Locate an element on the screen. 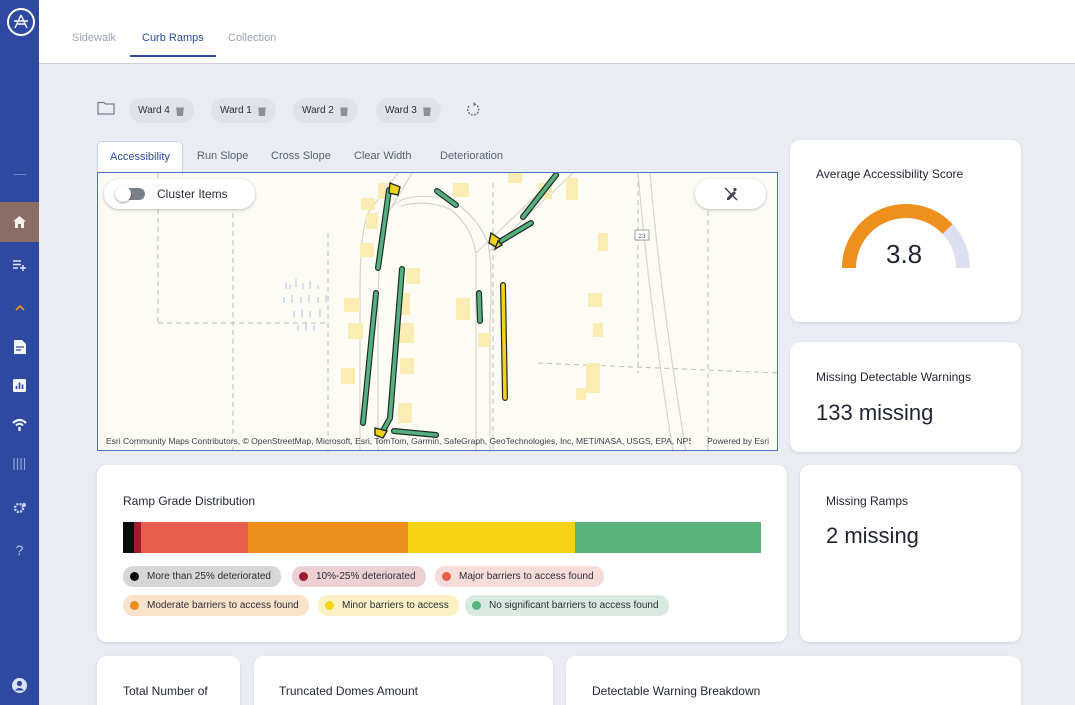 The image size is (1075, 705). ward-chip: Ward 2 is located at coordinates (325, 110).